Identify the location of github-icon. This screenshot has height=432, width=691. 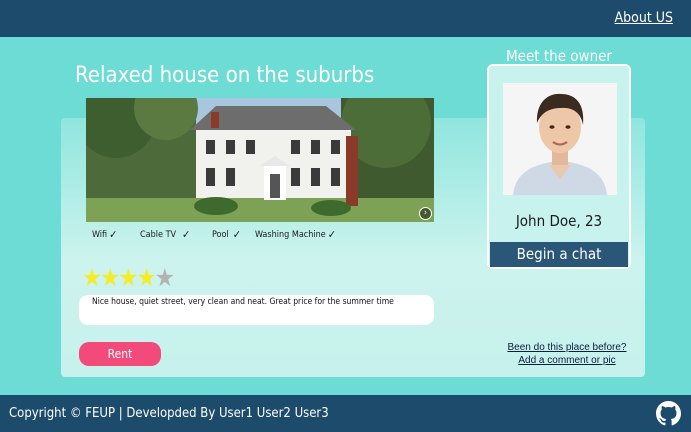
(668, 413).